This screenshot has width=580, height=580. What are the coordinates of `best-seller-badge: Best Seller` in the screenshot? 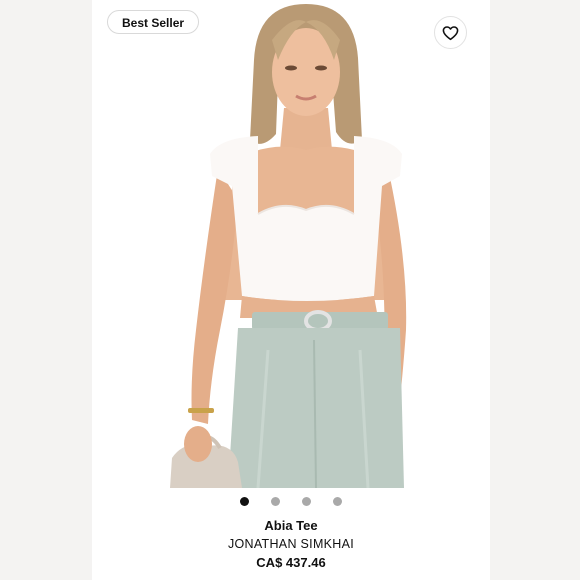 It's located at (153, 22).